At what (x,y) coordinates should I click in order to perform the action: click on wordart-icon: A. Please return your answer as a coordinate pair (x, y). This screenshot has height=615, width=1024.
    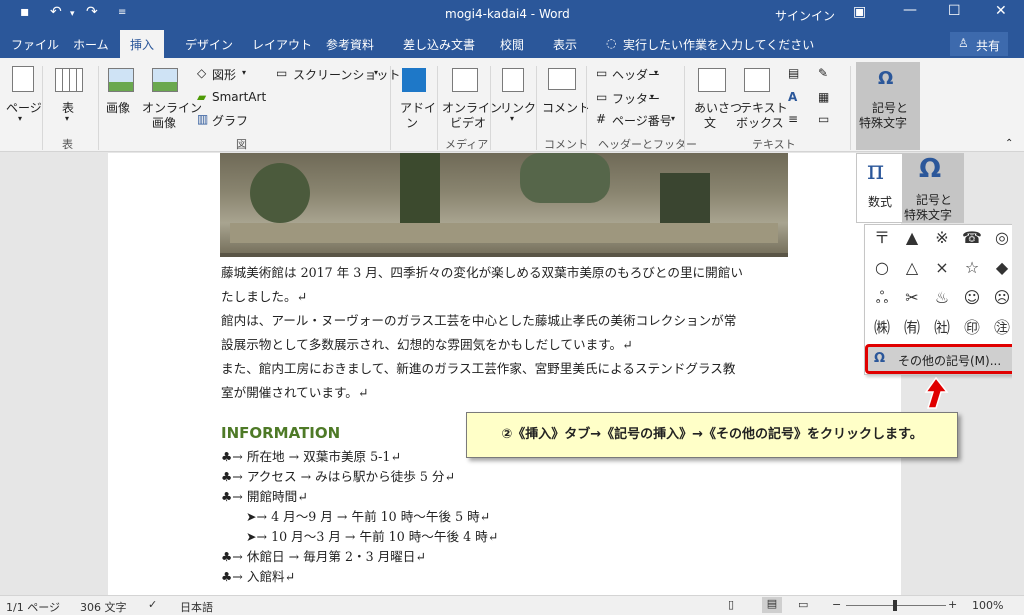
    Looking at the image, I should click on (792, 97).